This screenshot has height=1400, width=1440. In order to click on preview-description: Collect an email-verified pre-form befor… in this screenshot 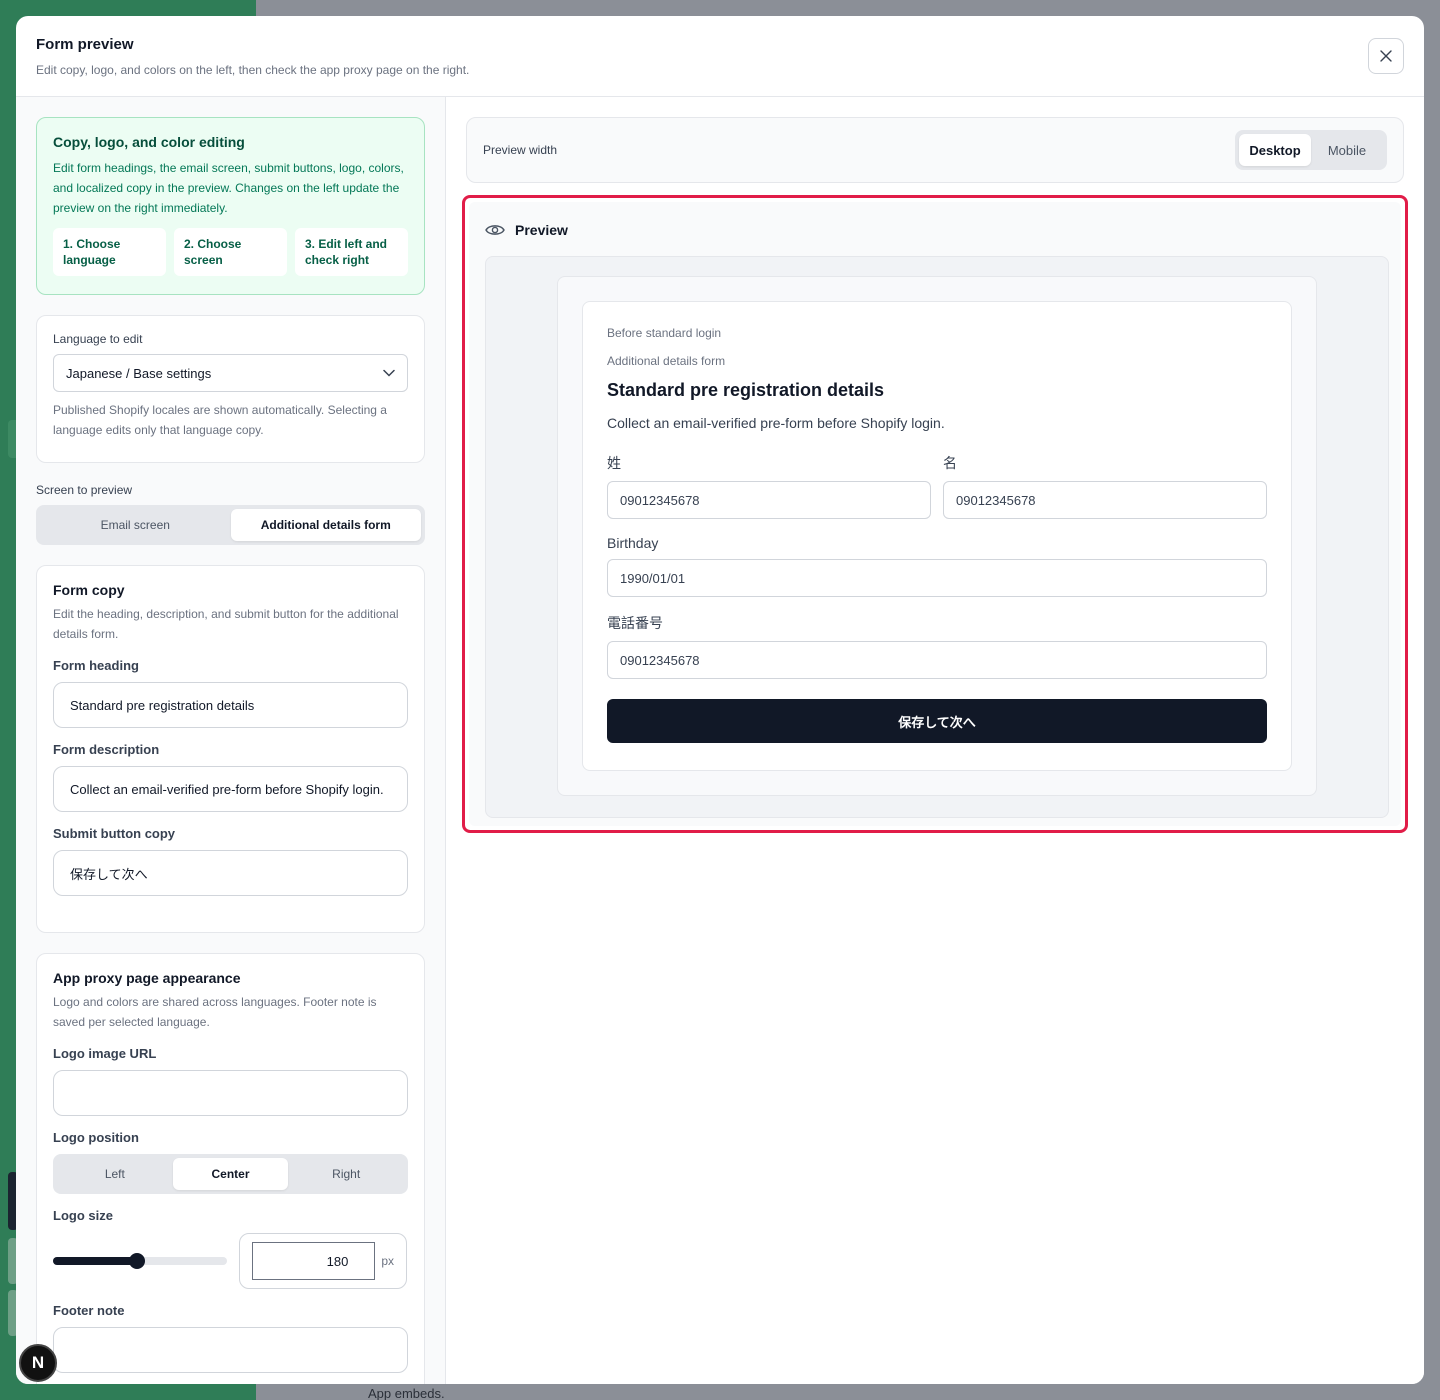, I will do `click(776, 423)`.